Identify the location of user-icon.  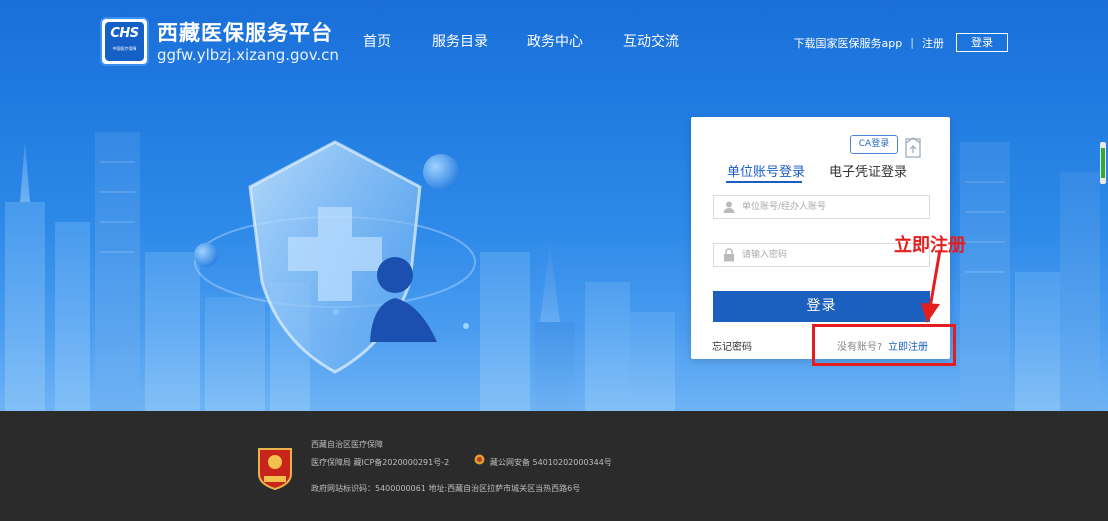
(729, 207).